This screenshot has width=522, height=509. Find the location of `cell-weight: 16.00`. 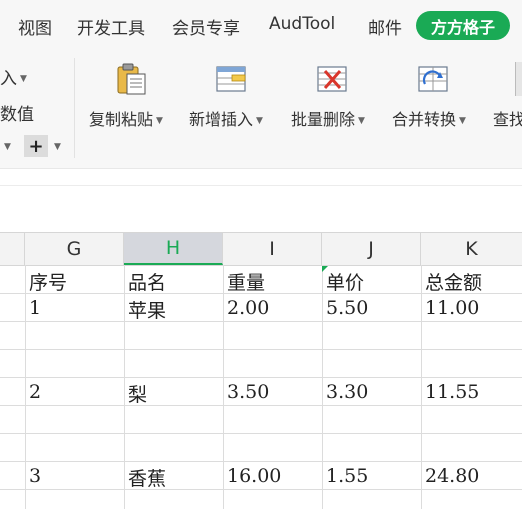

cell-weight: 16.00 is located at coordinates (254, 476).